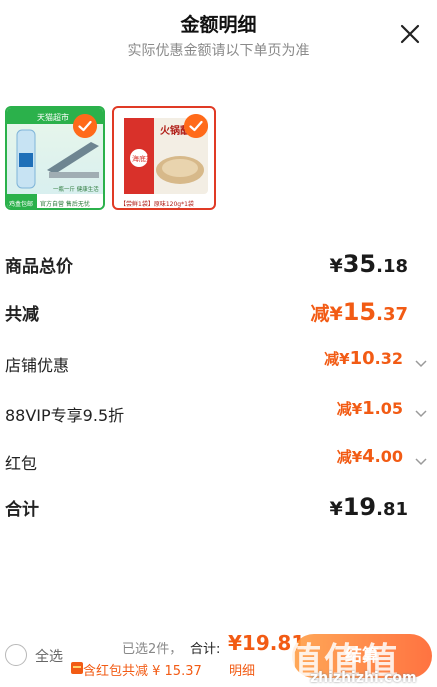  Describe the element at coordinates (205, 649) in the screenshot. I see `footer-total-label: 合计:` at that location.